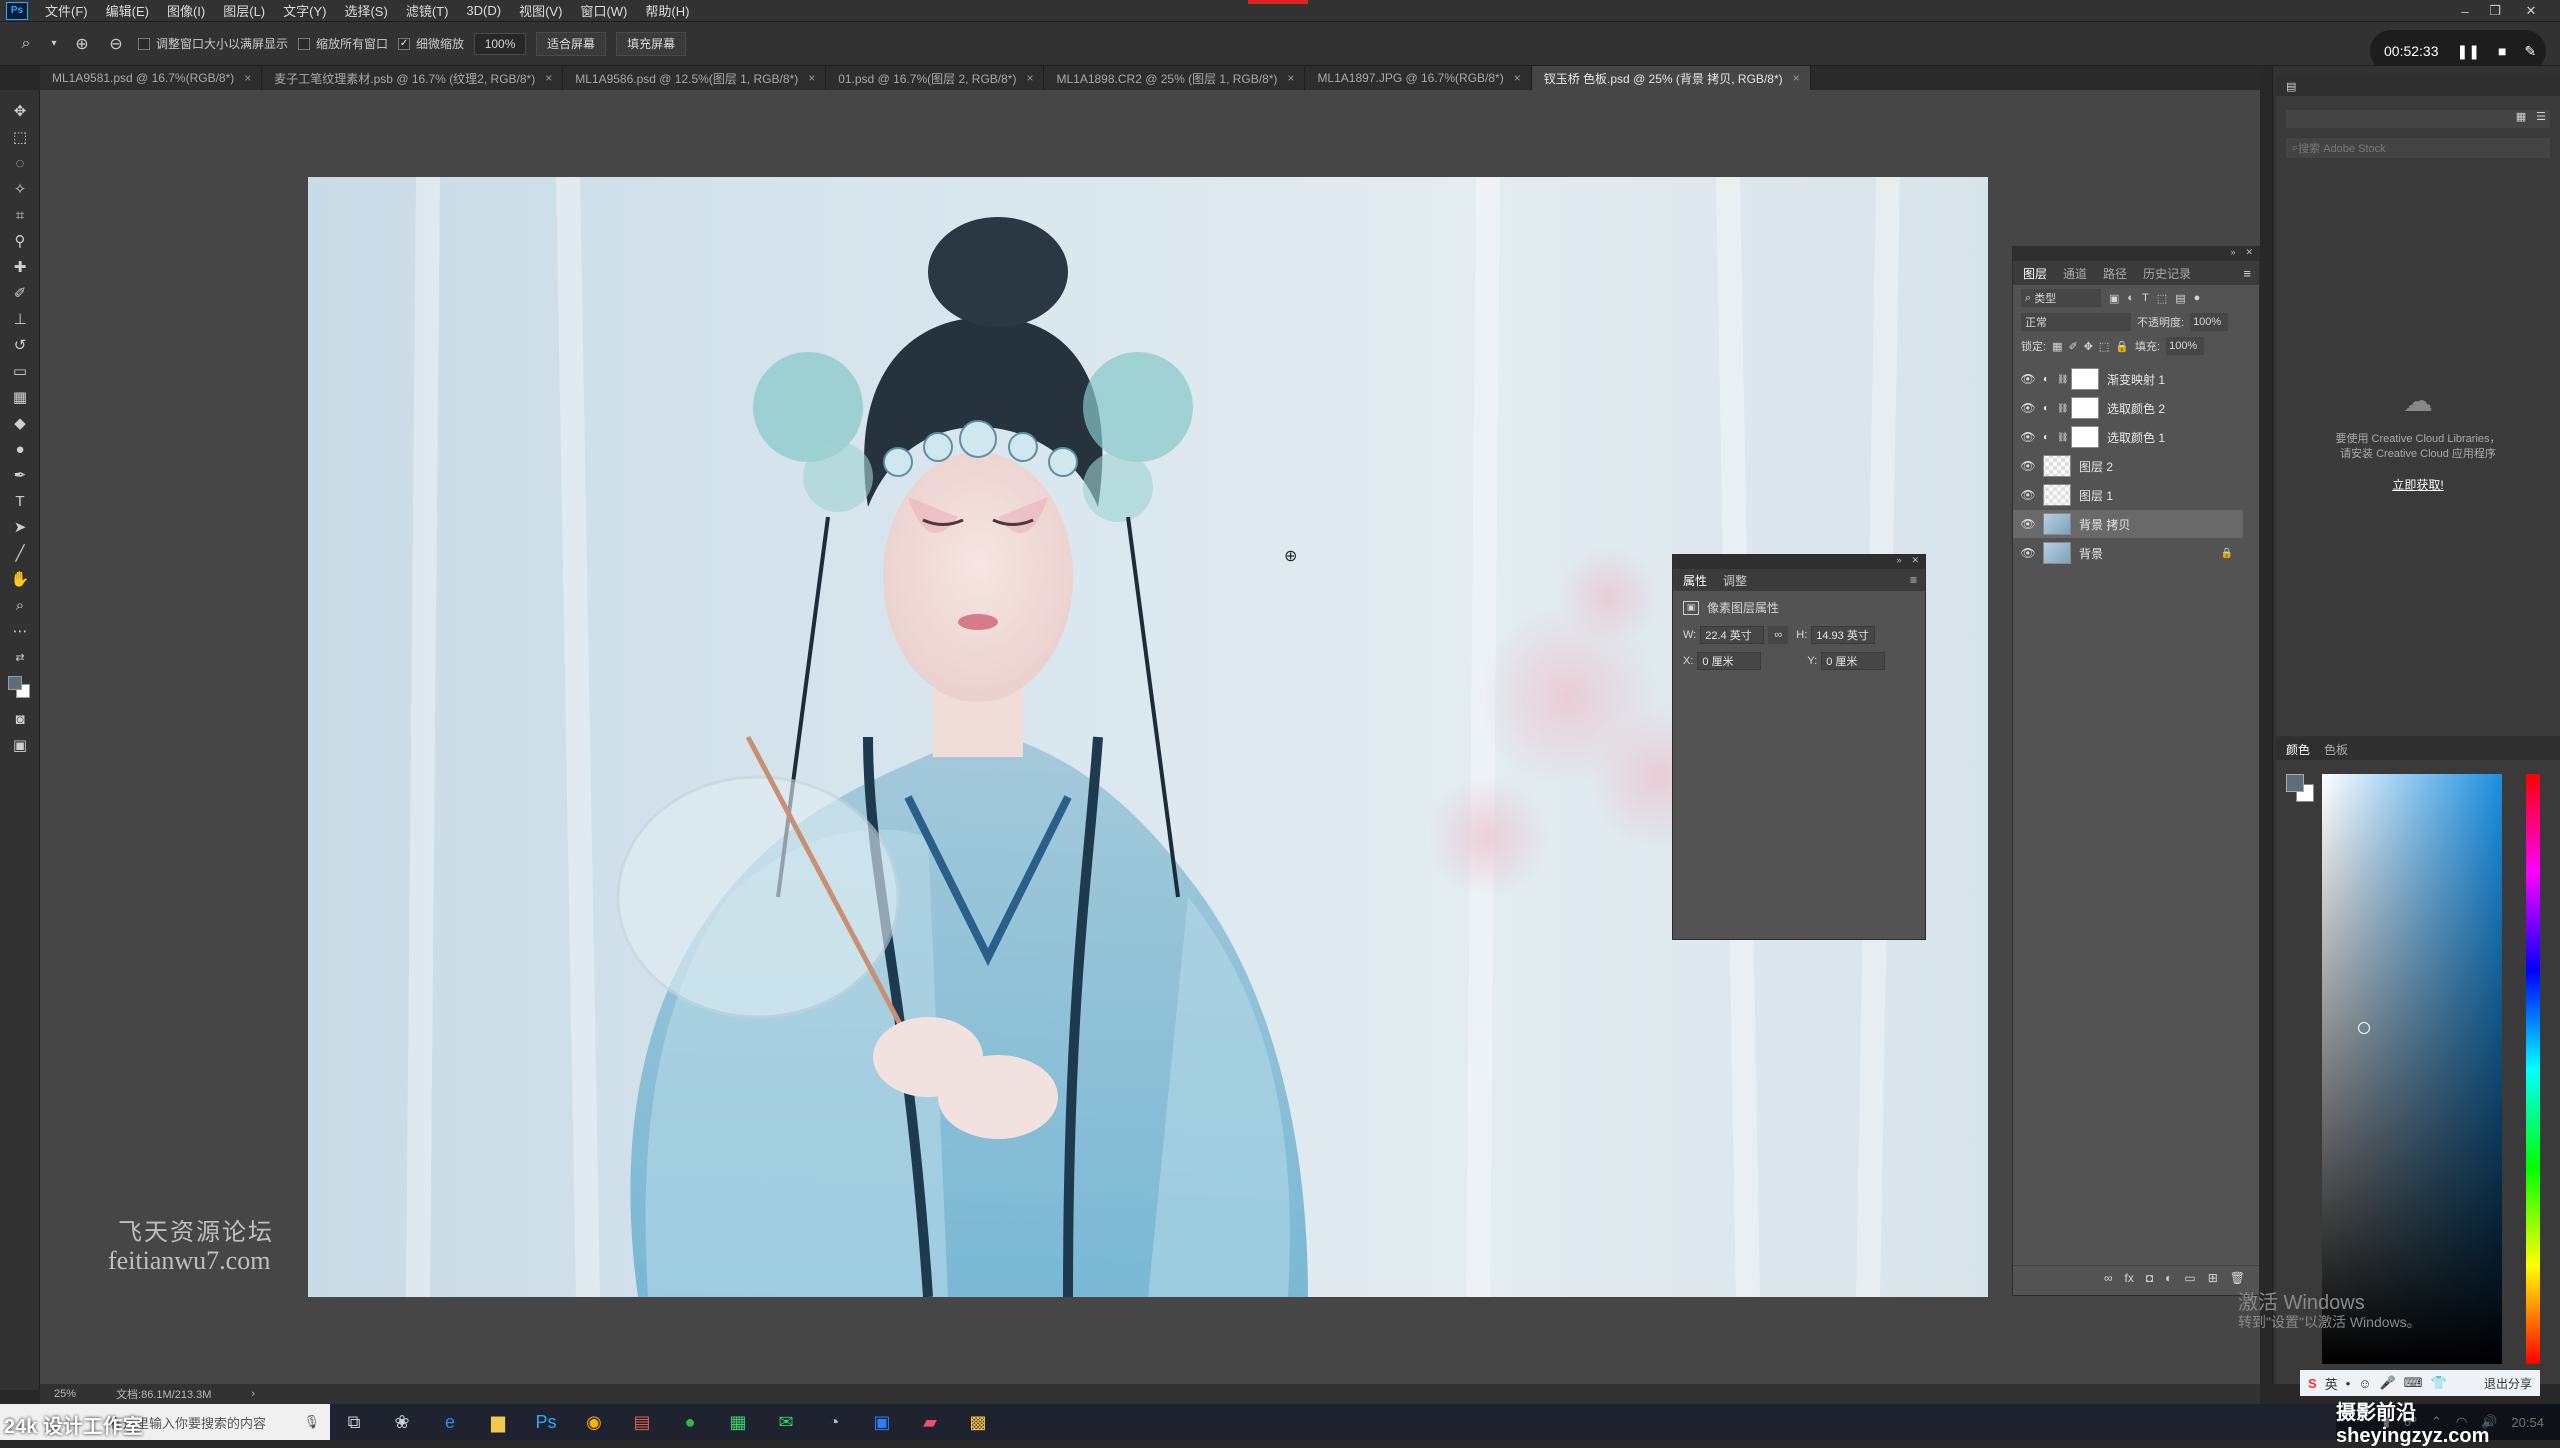  I want to click on quick-mask-icon: ◙, so click(20, 719).